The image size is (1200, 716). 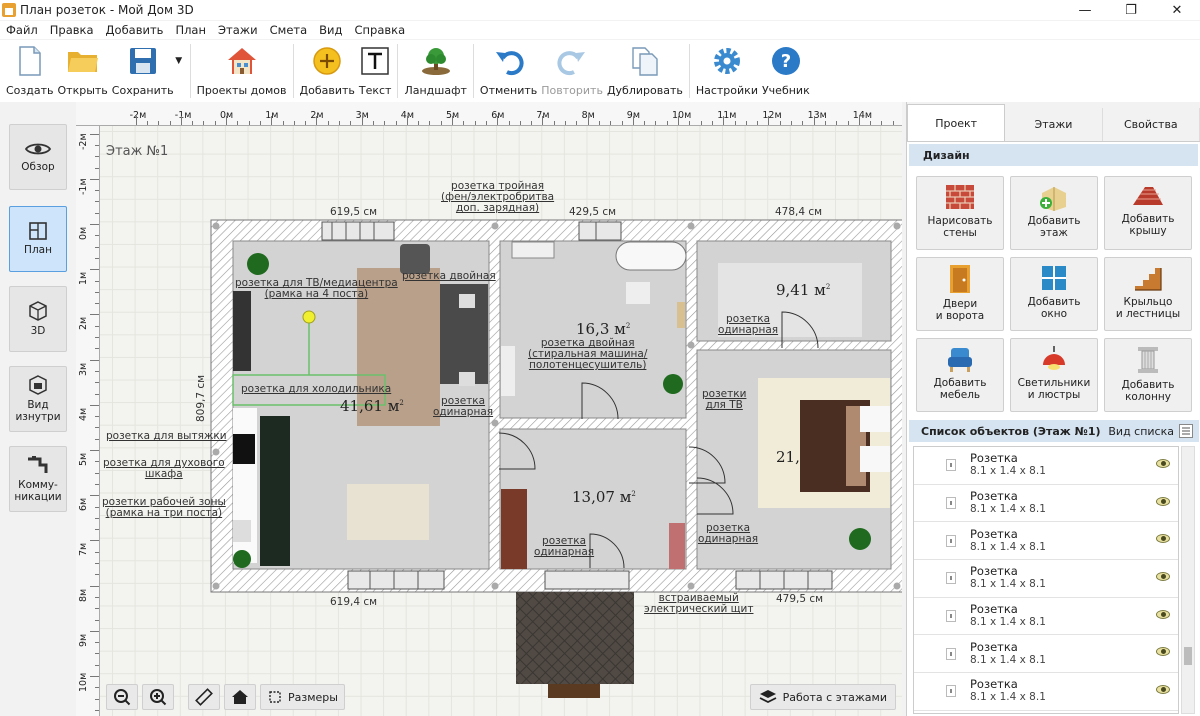 What do you see at coordinates (645, 70) in the screenshot?
I see `duplicate-button: Дублировать` at bounding box center [645, 70].